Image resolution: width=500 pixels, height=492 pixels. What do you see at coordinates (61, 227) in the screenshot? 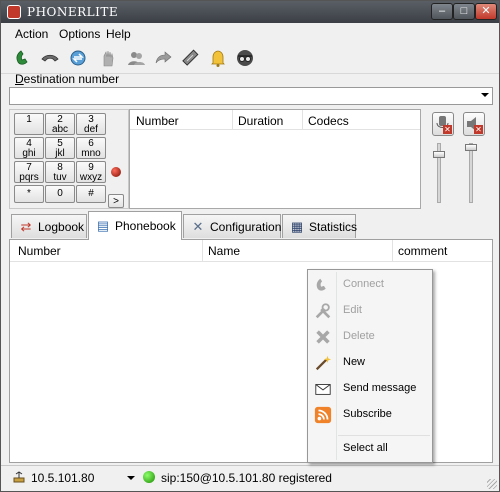
I see `tab-label: Logbook` at bounding box center [61, 227].